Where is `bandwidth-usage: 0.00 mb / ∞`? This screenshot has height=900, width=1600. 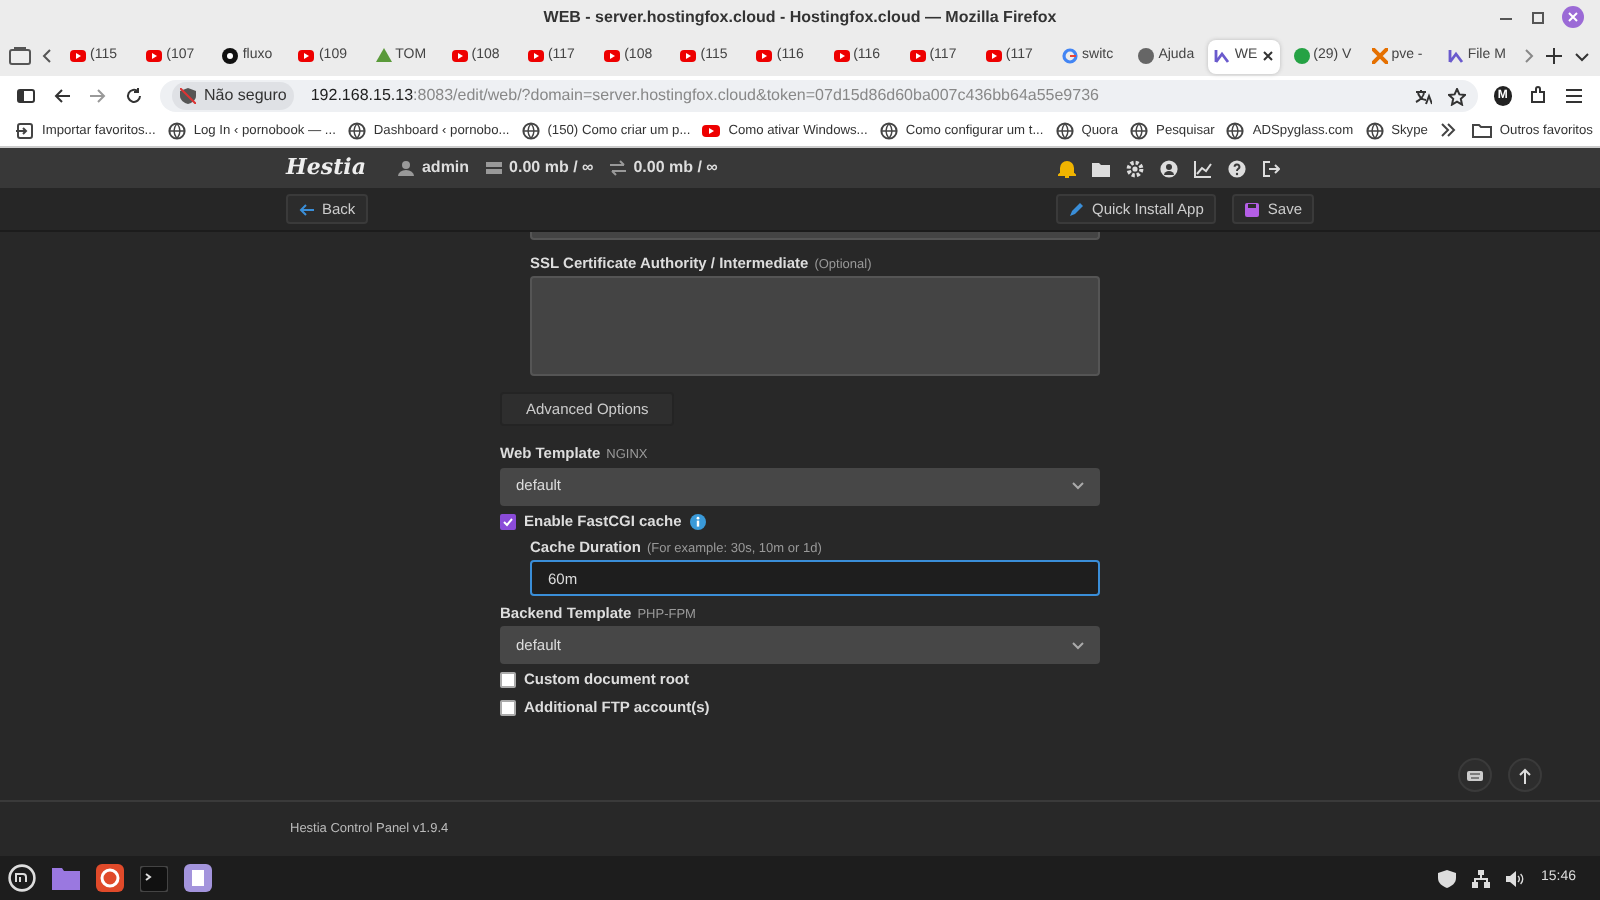 bandwidth-usage: 0.00 mb / ∞ is located at coordinates (675, 168).